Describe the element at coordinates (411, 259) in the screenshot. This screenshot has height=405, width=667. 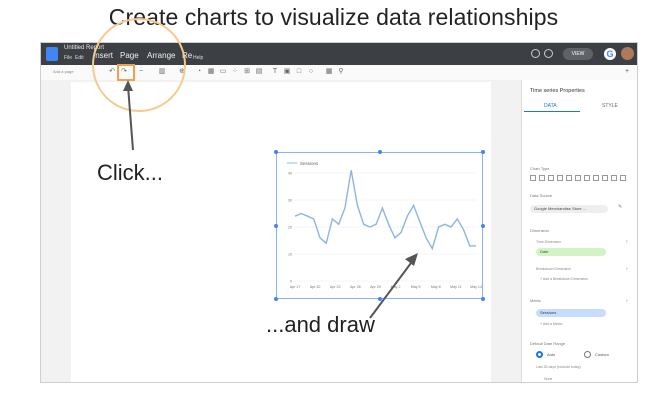
I see `draw-arrowhead` at that location.